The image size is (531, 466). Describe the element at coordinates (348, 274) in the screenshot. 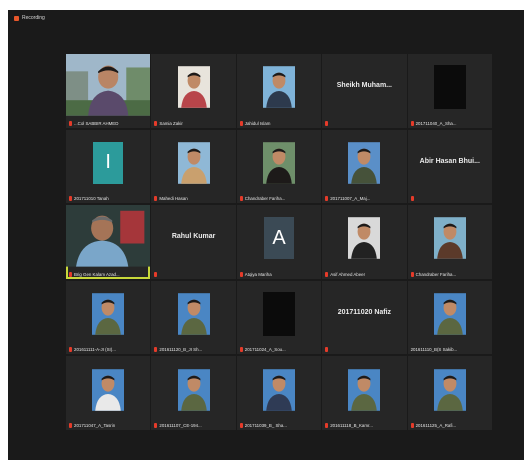

I see `participant-name: Asif Ahmed Abeer` at that location.